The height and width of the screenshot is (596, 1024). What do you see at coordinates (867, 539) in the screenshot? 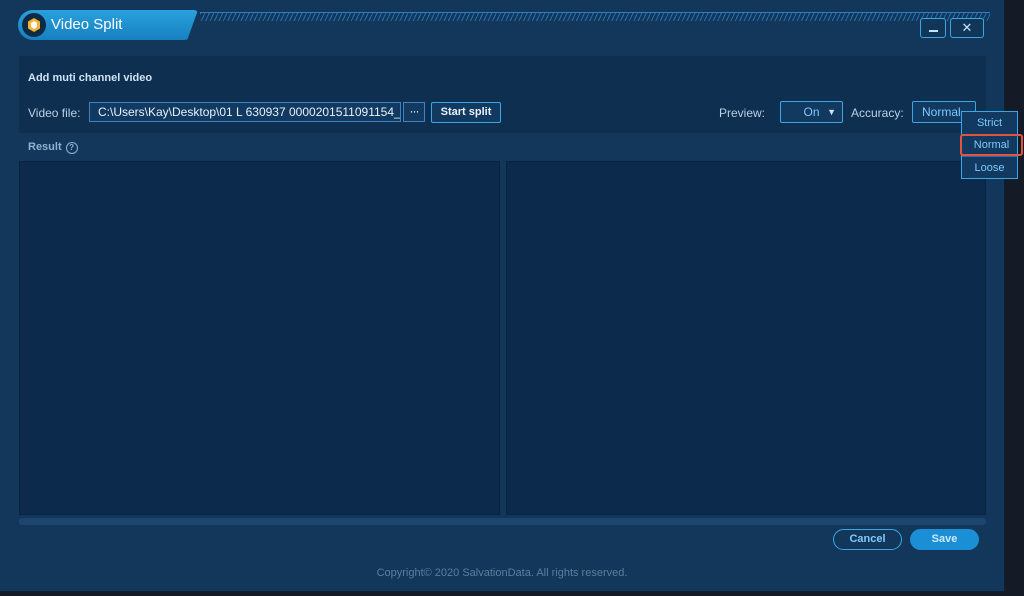
I see `cancel-button: Cancel` at bounding box center [867, 539].